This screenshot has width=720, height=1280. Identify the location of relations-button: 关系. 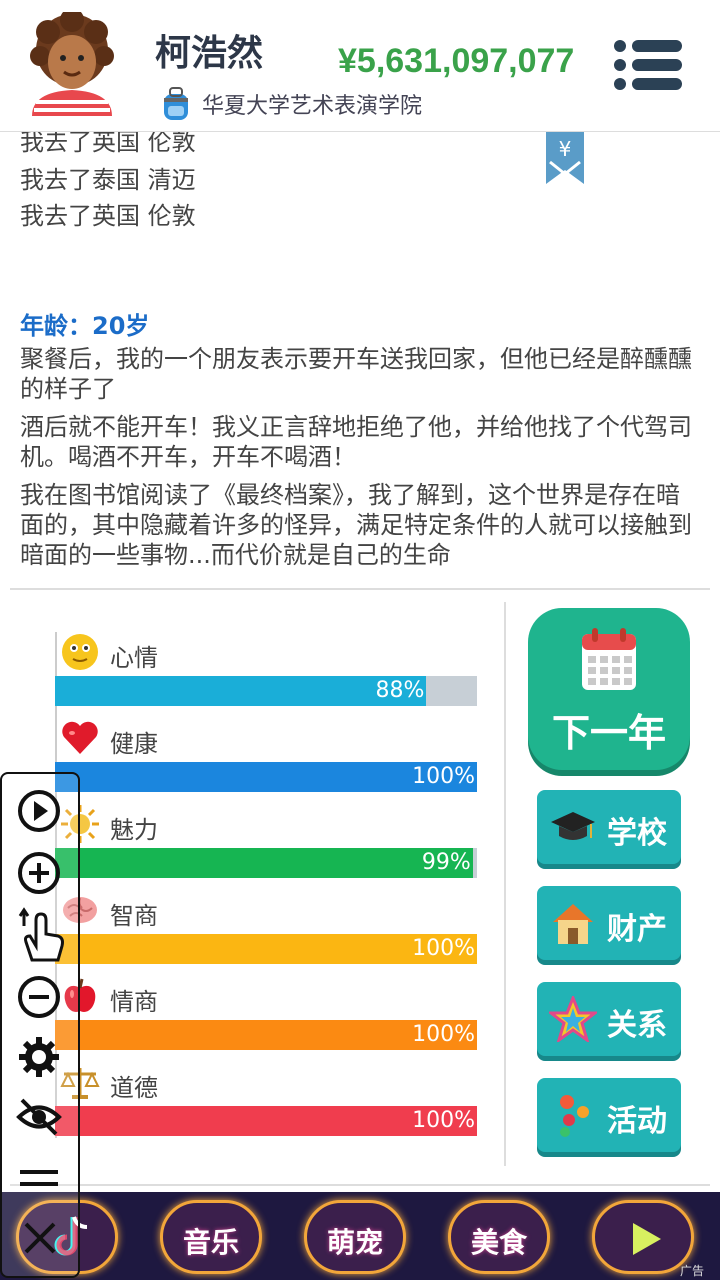
(609, 1019).